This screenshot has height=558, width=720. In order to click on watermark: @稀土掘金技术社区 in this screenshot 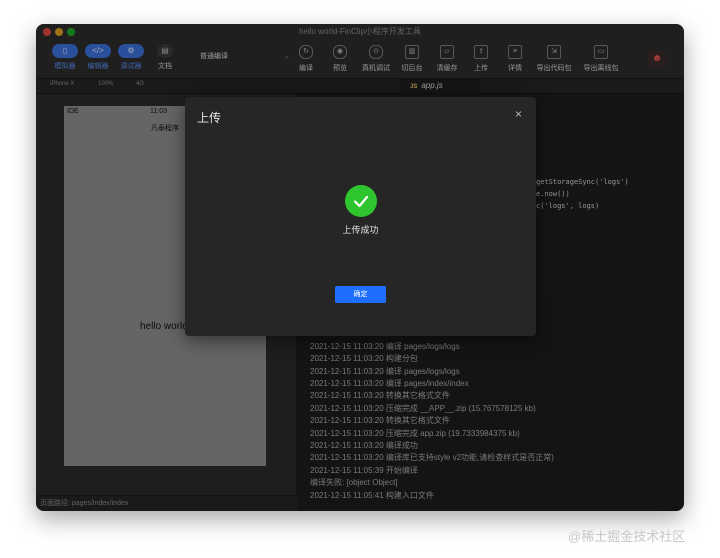, I will do `click(627, 536)`.